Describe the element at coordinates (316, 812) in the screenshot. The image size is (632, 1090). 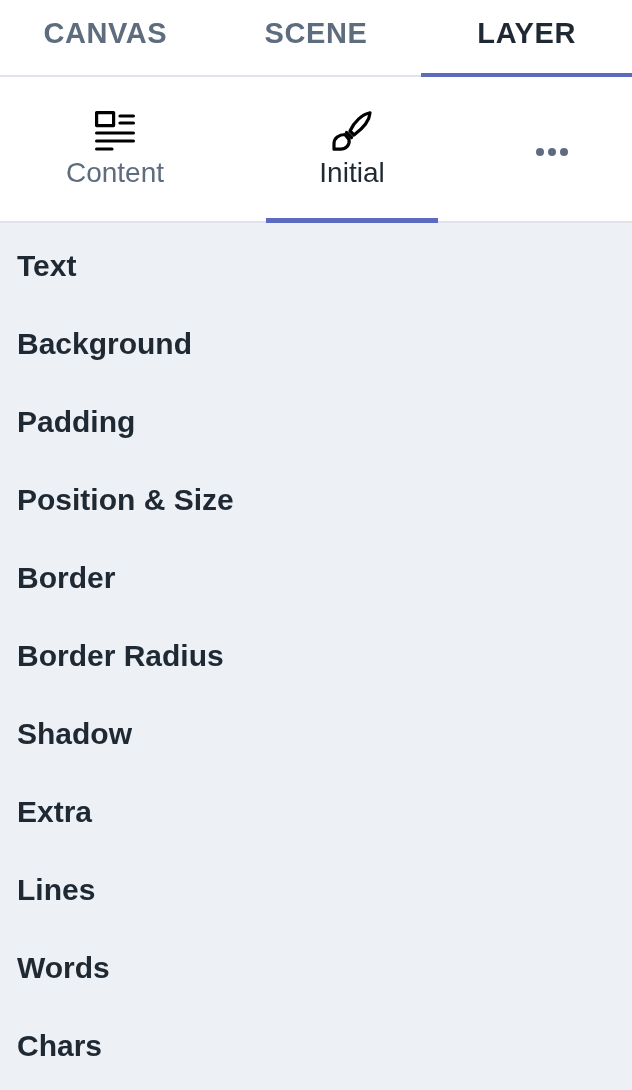
I see `section-item: Extra` at that location.